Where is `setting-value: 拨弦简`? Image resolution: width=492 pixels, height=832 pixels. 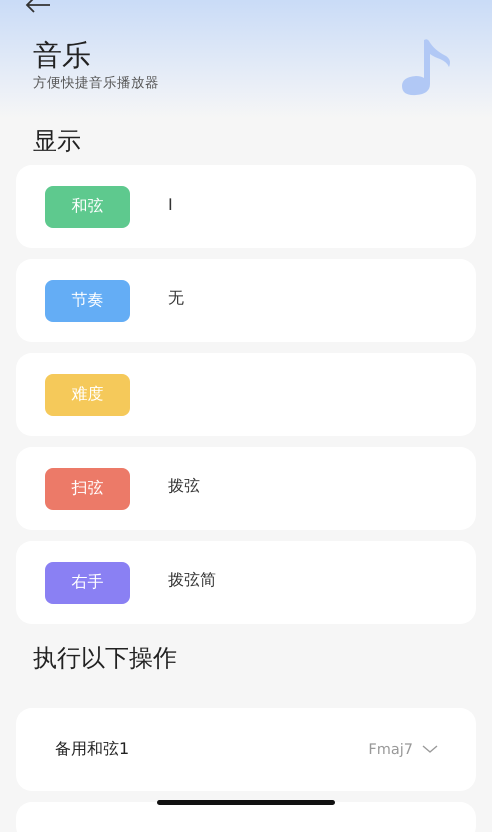
setting-value: 拨弦简 is located at coordinates (192, 580).